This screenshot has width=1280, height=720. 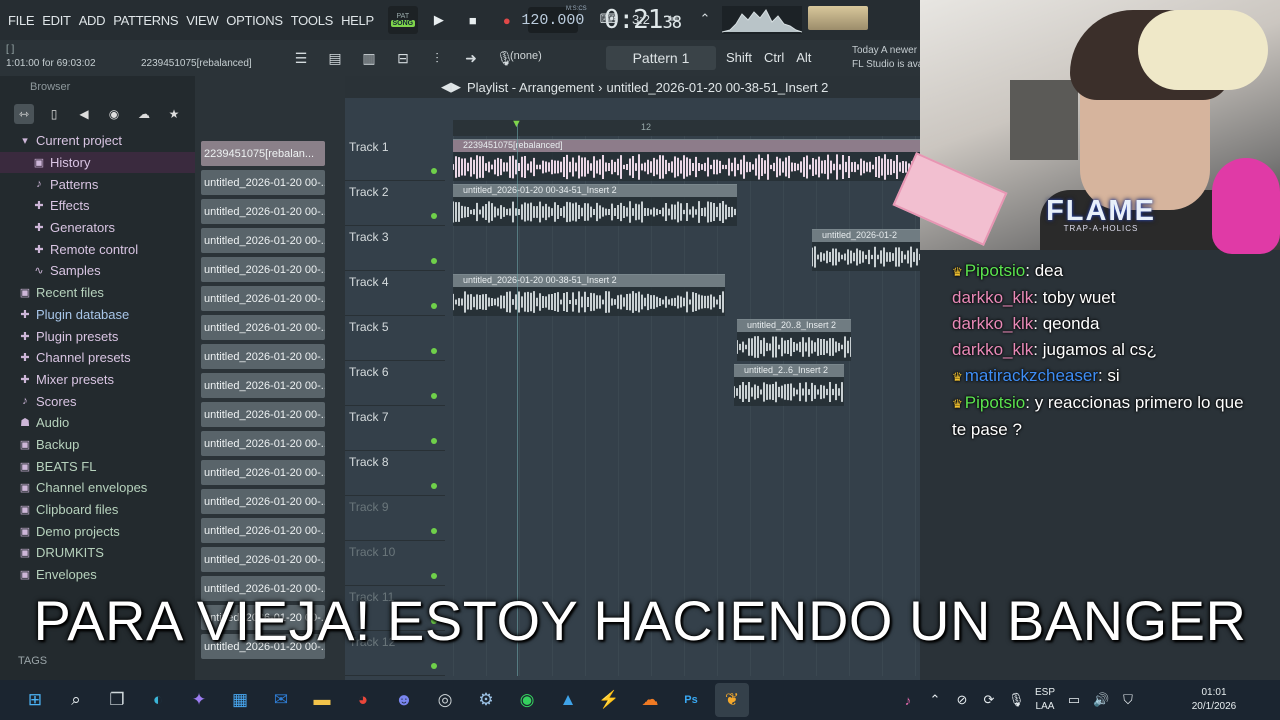 What do you see at coordinates (19, 20) in the screenshot?
I see `menu-file: FILE` at bounding box center [19, 20].